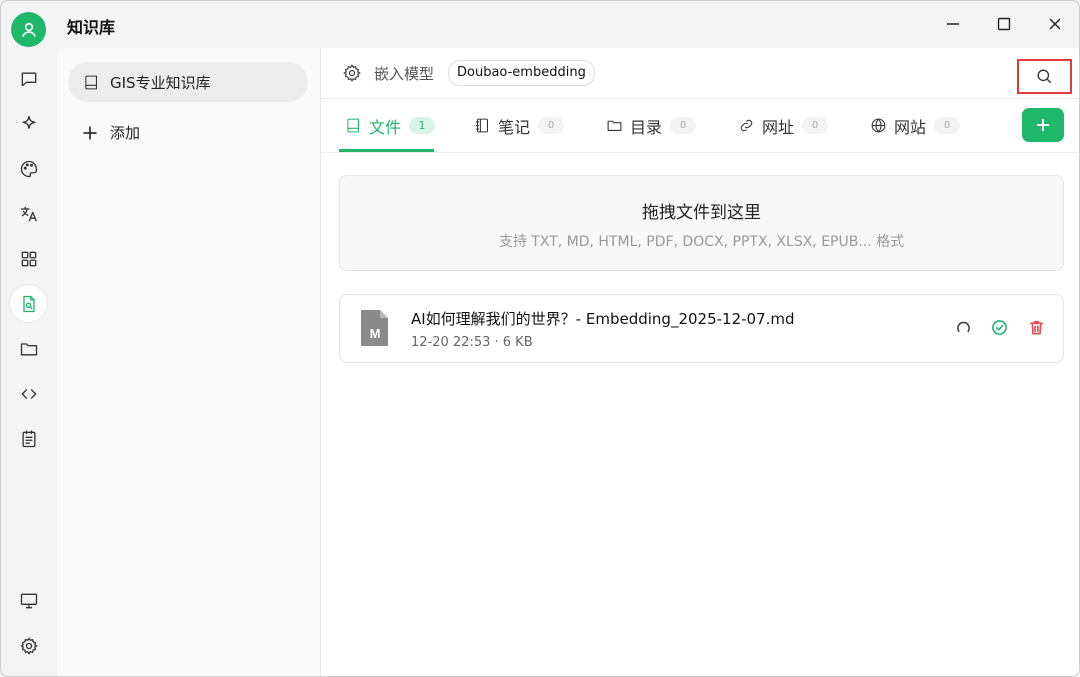 The width and height of the screenshot is (1080, 677). I want to click on file-meta: 12-20 22:53 · 6 KB, so click(472, 342).